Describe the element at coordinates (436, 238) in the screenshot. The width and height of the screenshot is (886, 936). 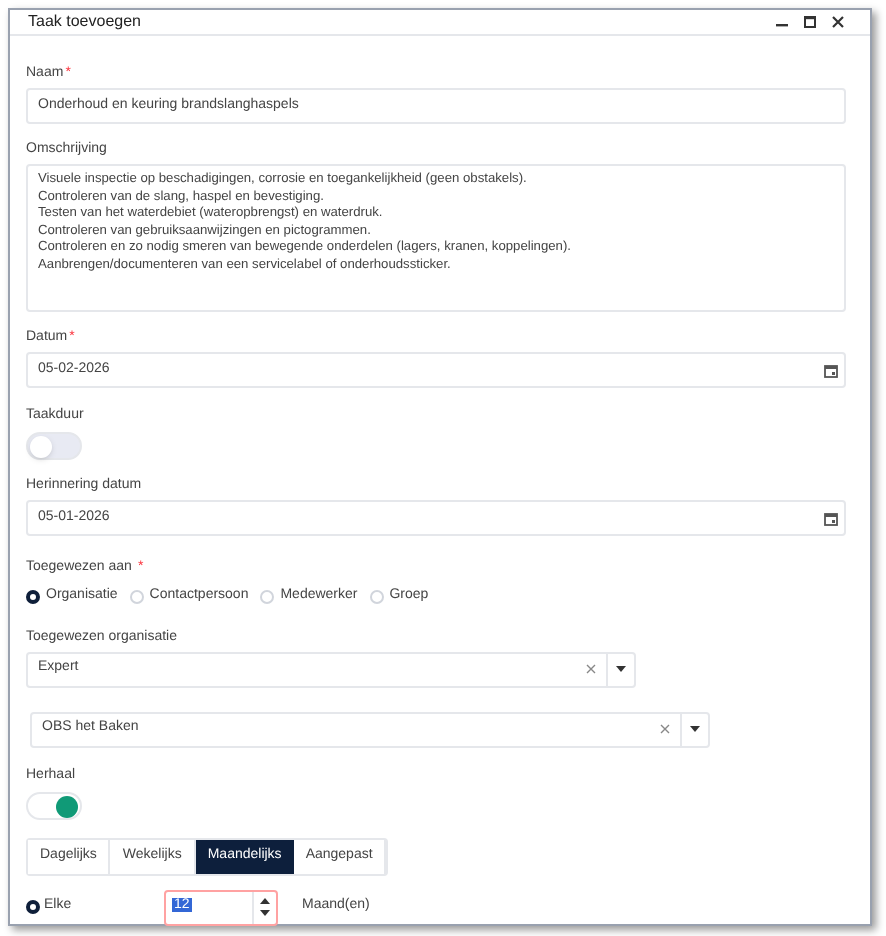
I see `description-textarea` at that location.